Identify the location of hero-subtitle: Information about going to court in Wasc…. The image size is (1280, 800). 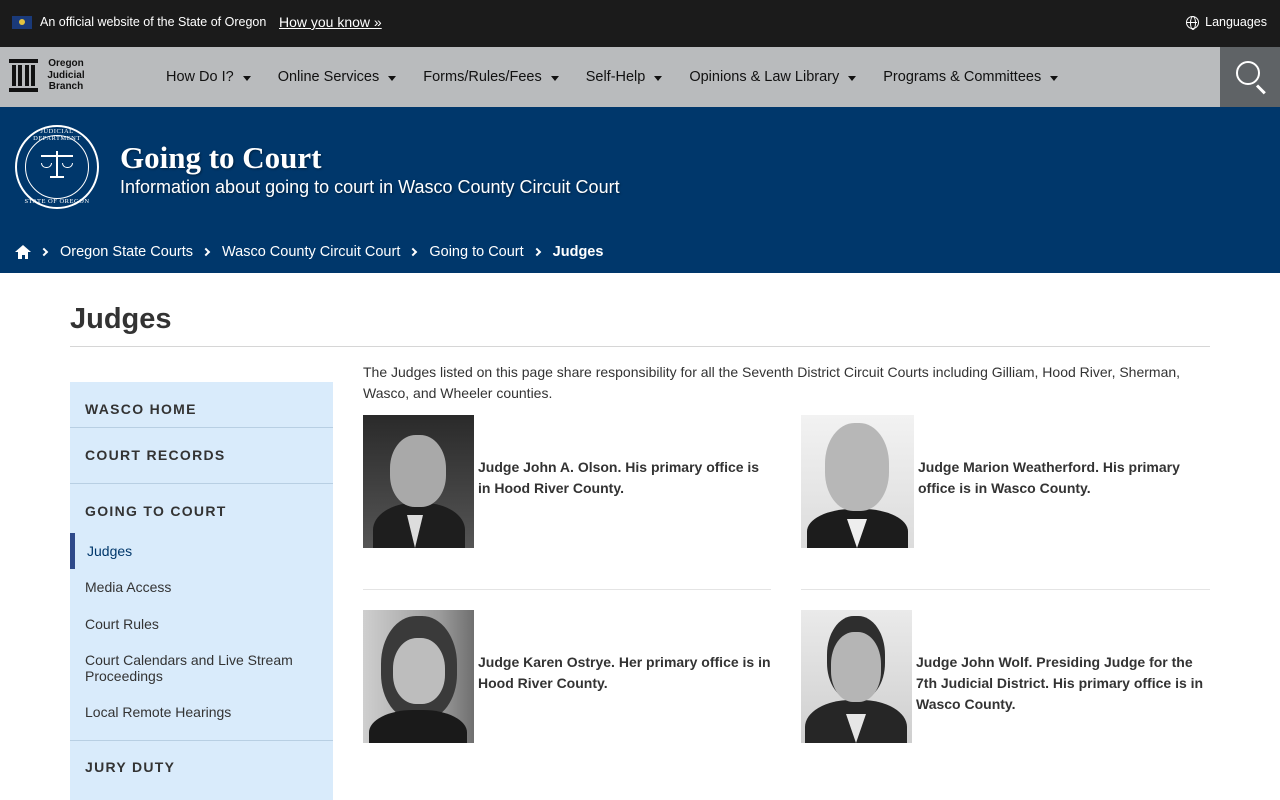
(370, 187).